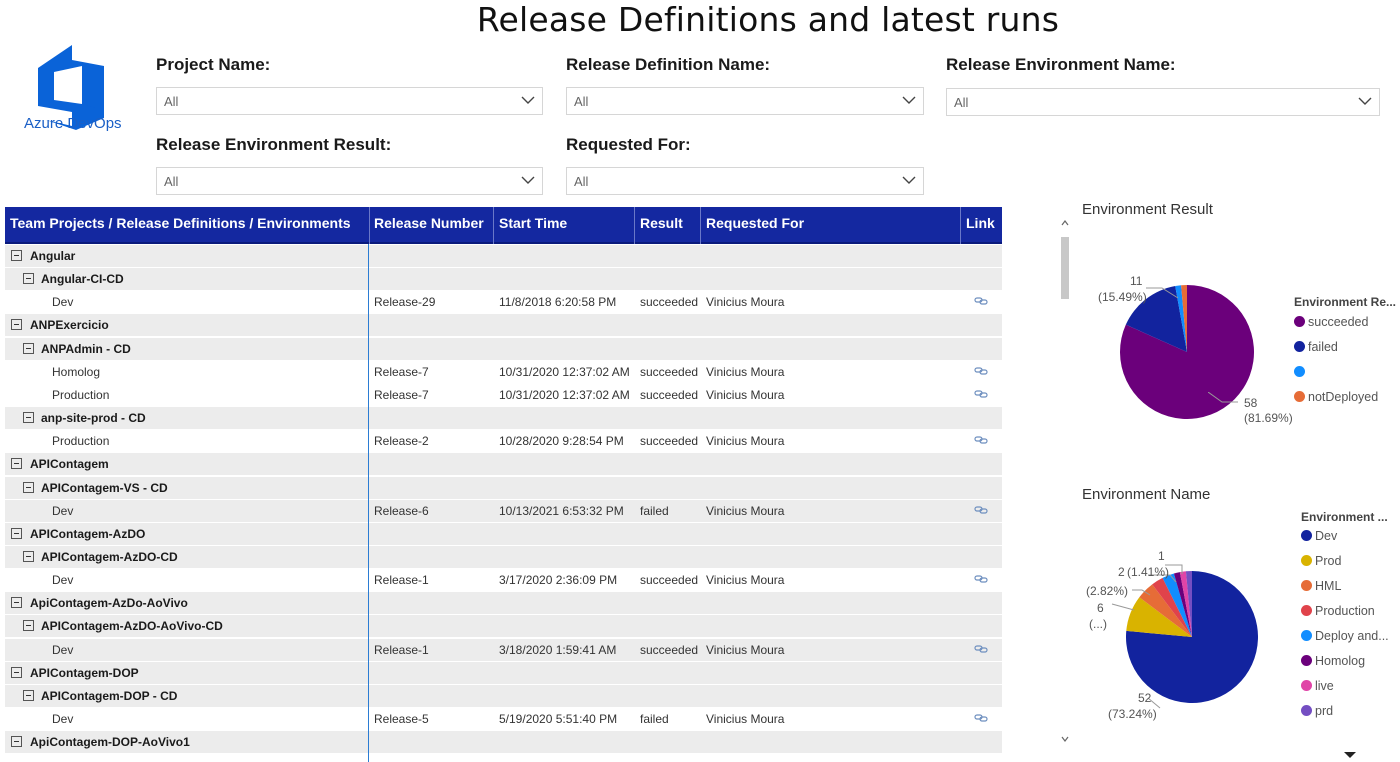  I want to click on release-environment-result-dropdown: All, so click(349, 181).